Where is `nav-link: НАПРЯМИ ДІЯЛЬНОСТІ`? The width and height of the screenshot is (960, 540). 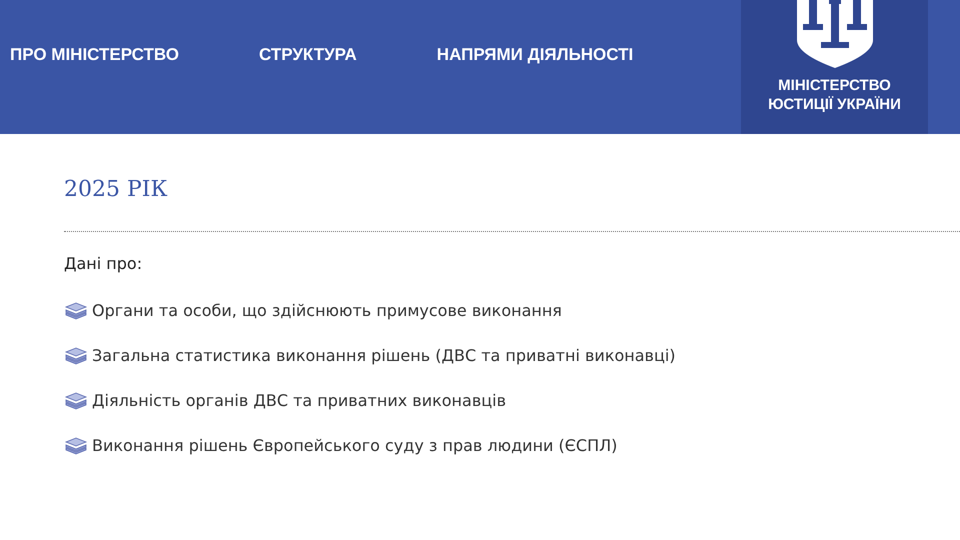
nav-link: НАПРЯМИ ДІЯЛЬНОСТІ is located at coordinates (535, 55).